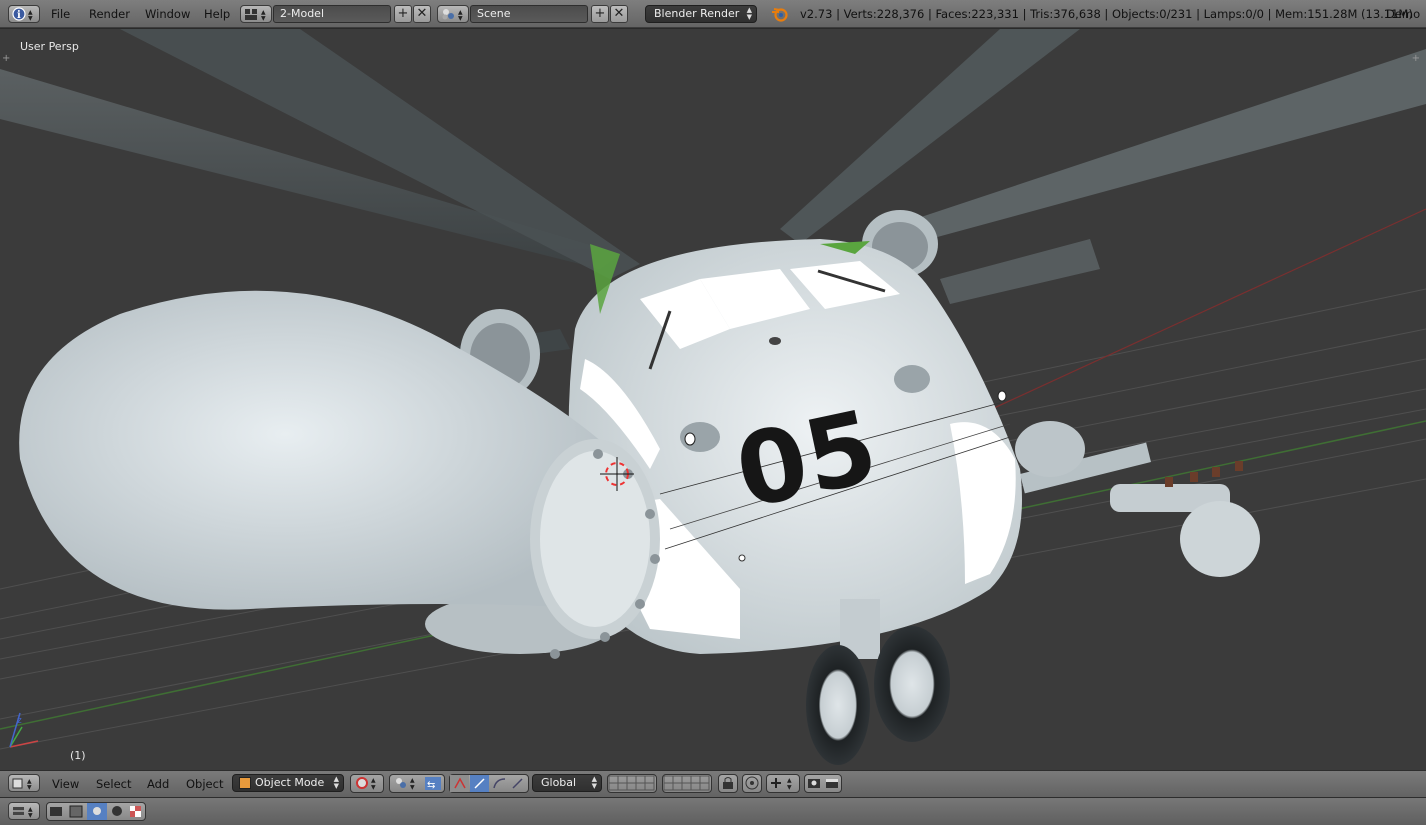 This screenshot has width=1426, height=825. I want to click on toolbar-toggle-icon: +, so click(6, 58).